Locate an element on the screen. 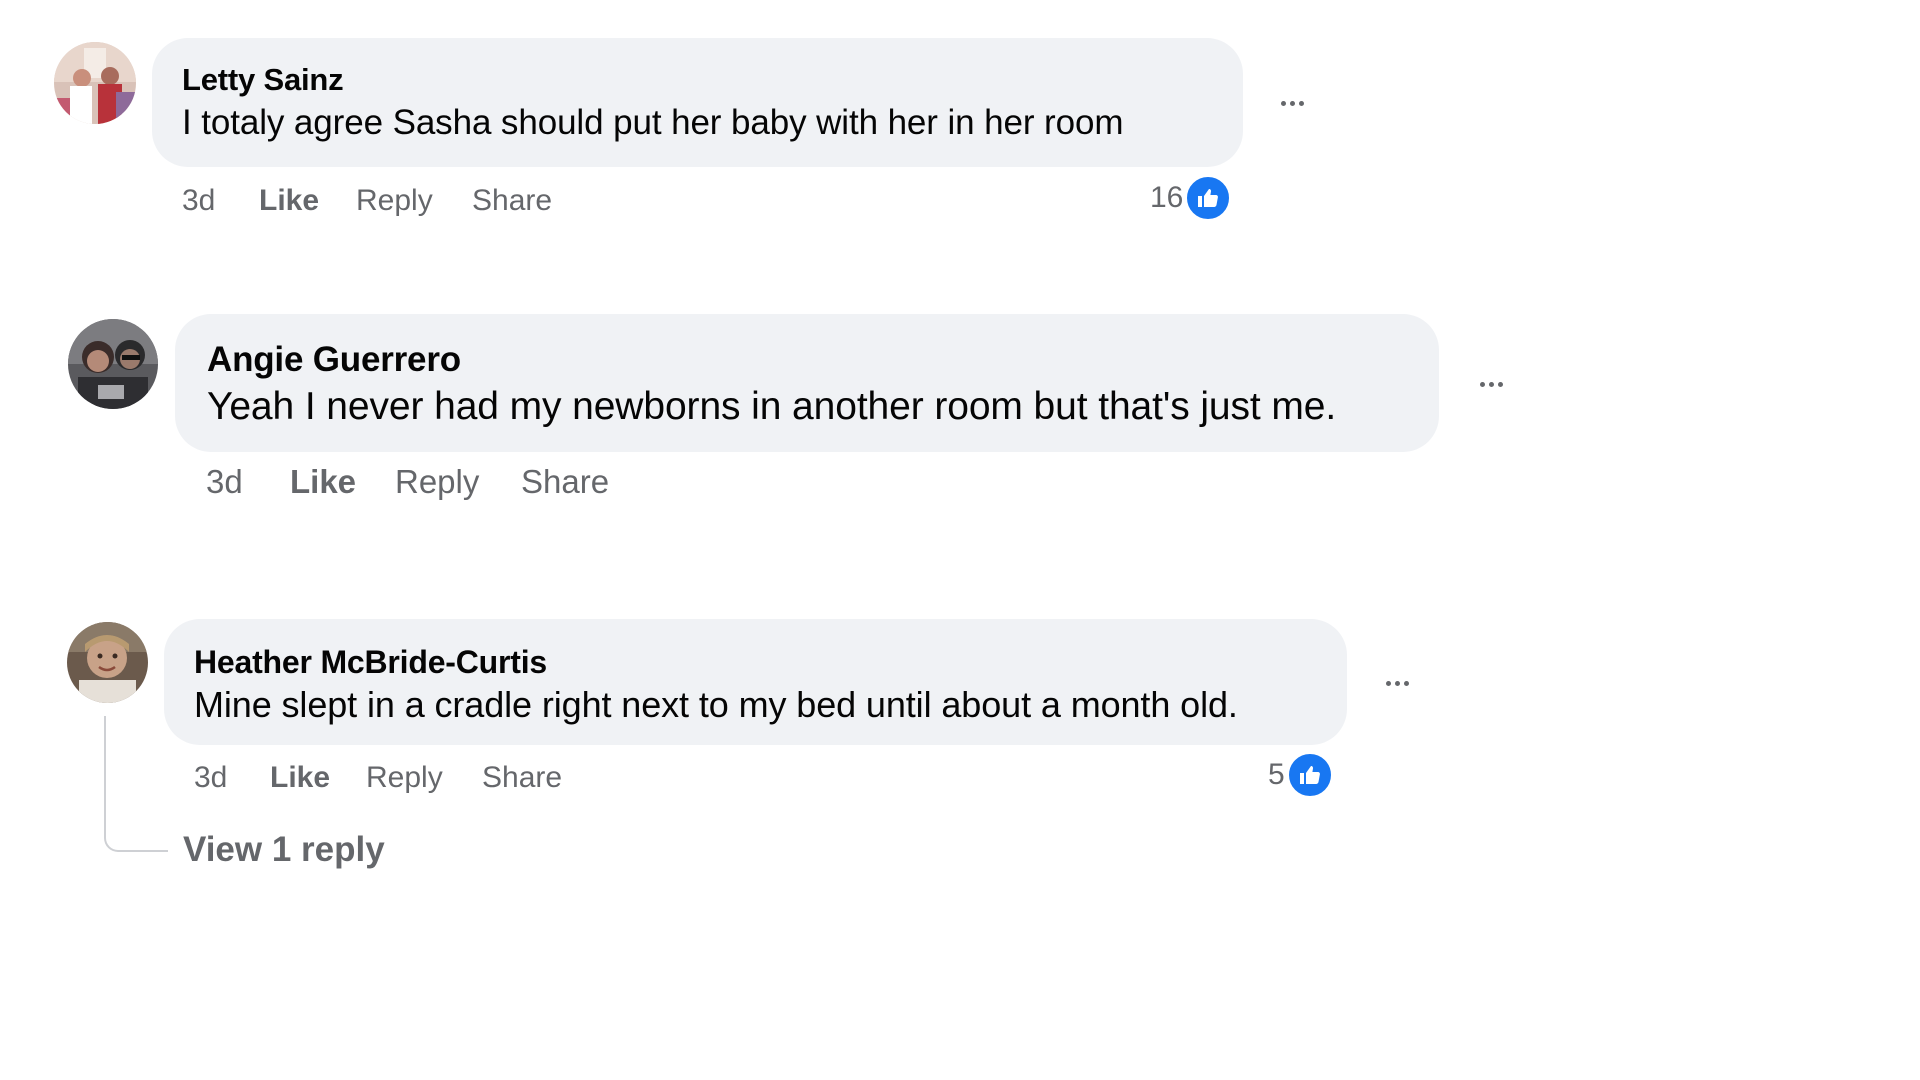 Image resolution: width=1920 pixels, height=1080 pixels. reaction-summary: 5 is located at coordinates (1300, 775).